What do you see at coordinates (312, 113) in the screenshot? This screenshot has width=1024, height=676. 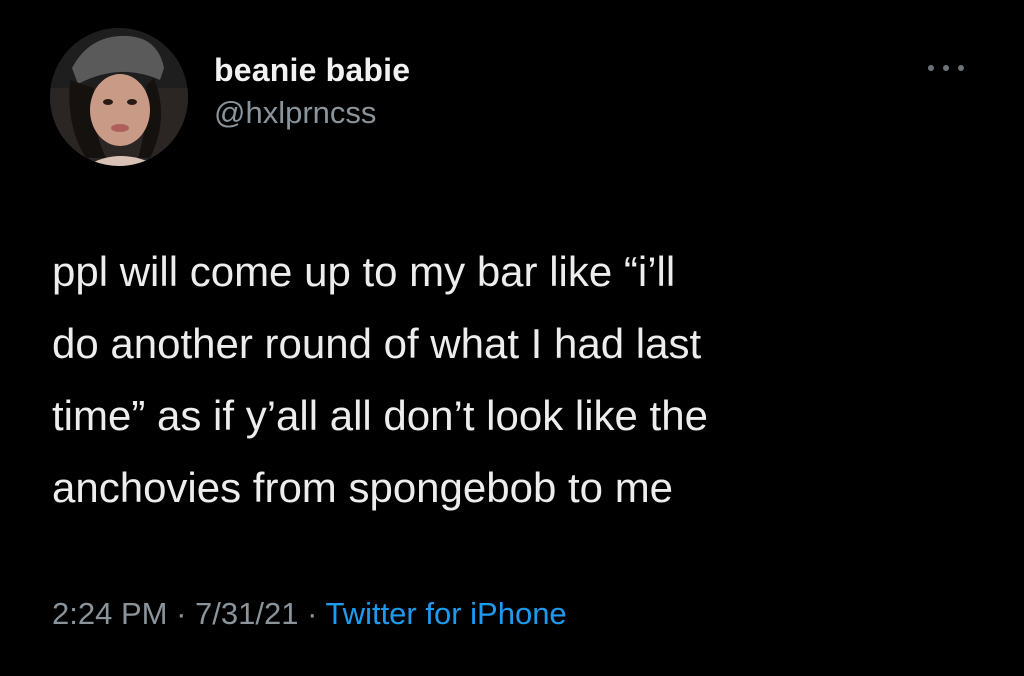 I see `user-handle: @hxlprncss` at bounding box center [312, 113].